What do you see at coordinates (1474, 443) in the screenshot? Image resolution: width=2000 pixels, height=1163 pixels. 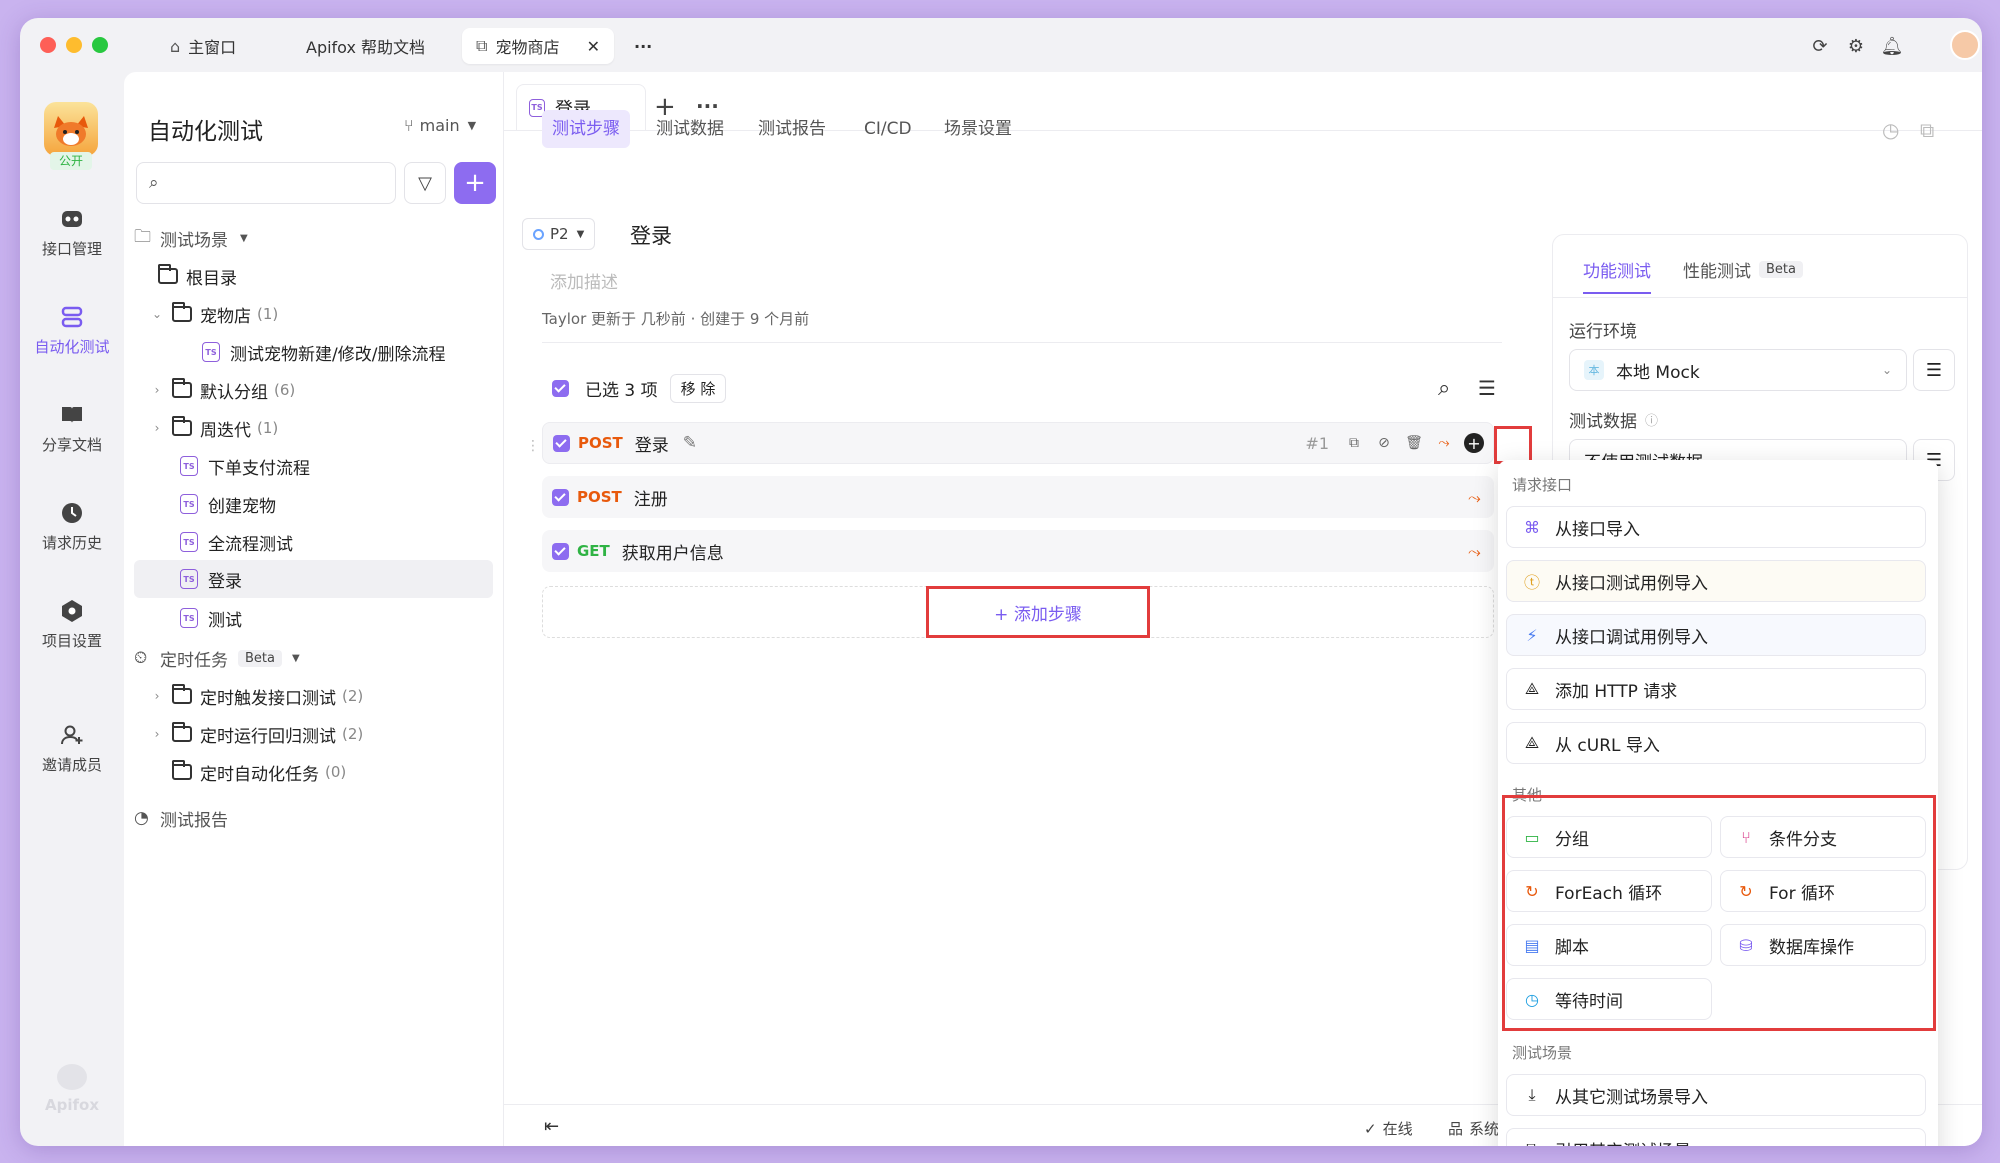 I see `add-step-menu-button: +` at bounding box center [1474, 443].